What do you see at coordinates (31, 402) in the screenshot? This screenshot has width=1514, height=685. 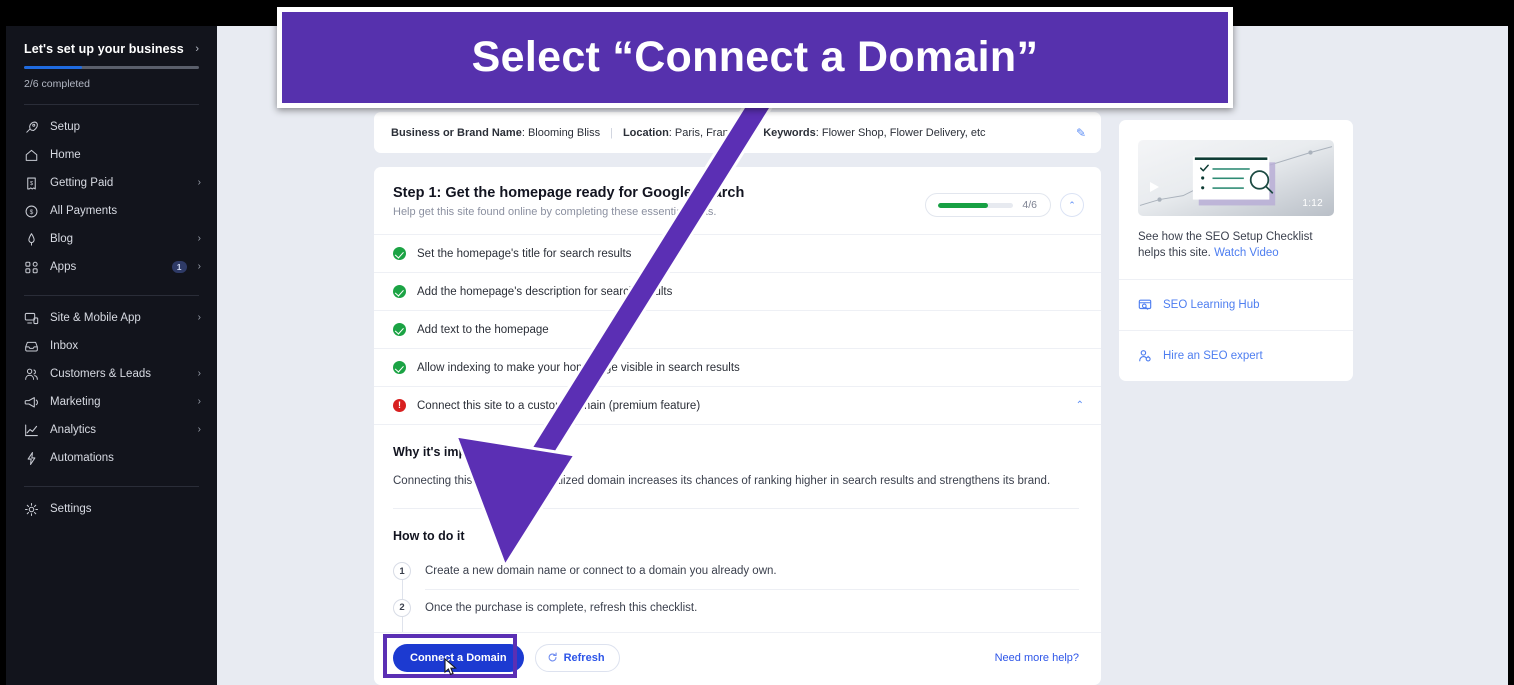 I see `megaphone-icon` at bounding box center [31, 402].